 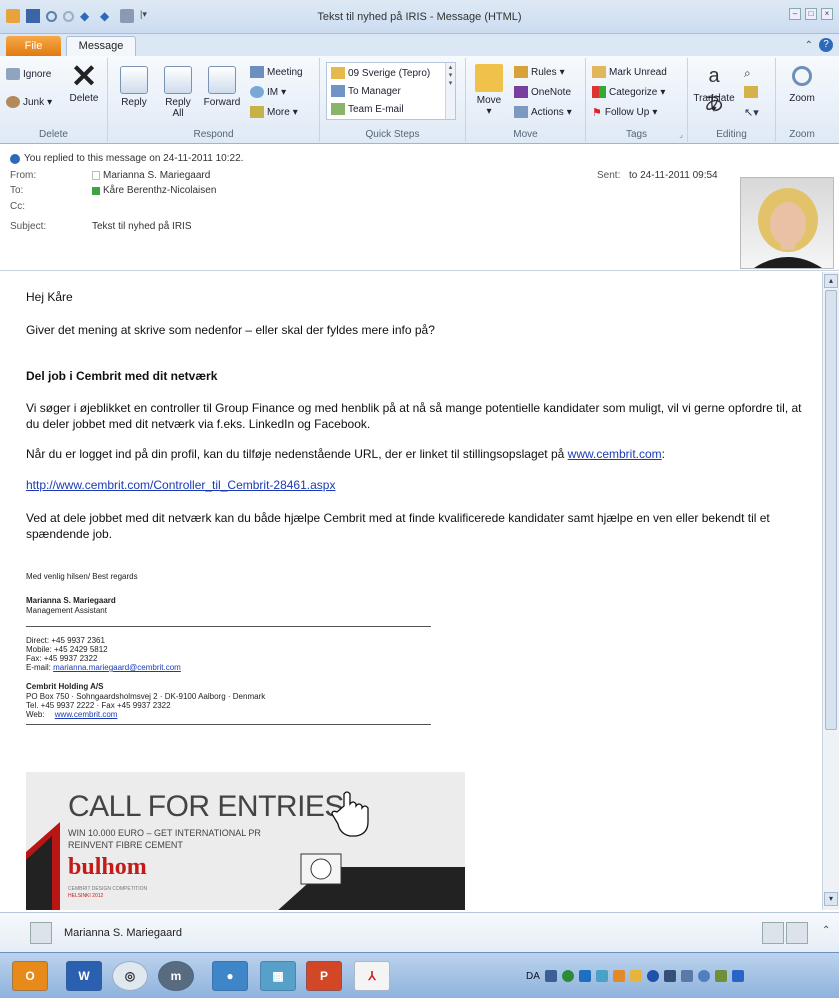 I want to click on onenote-button: OneNote, so click(x=542, y=92).